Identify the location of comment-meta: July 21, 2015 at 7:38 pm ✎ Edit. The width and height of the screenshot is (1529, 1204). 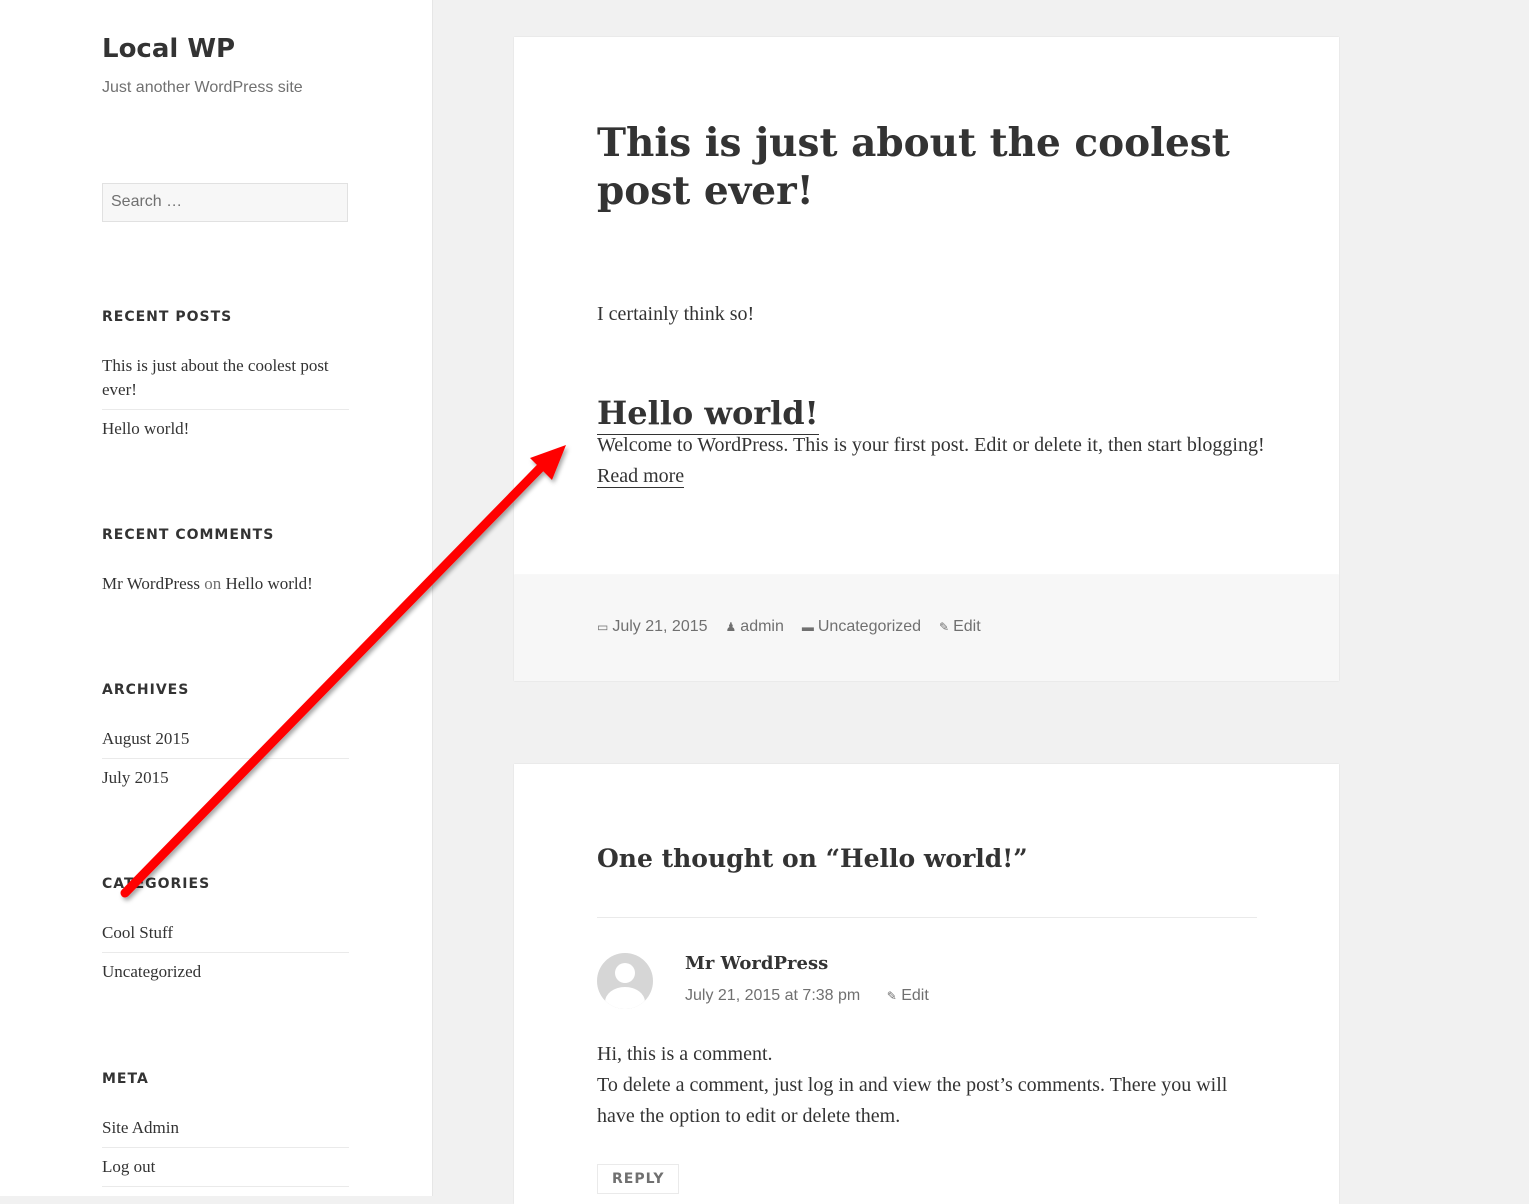
(807, 996).